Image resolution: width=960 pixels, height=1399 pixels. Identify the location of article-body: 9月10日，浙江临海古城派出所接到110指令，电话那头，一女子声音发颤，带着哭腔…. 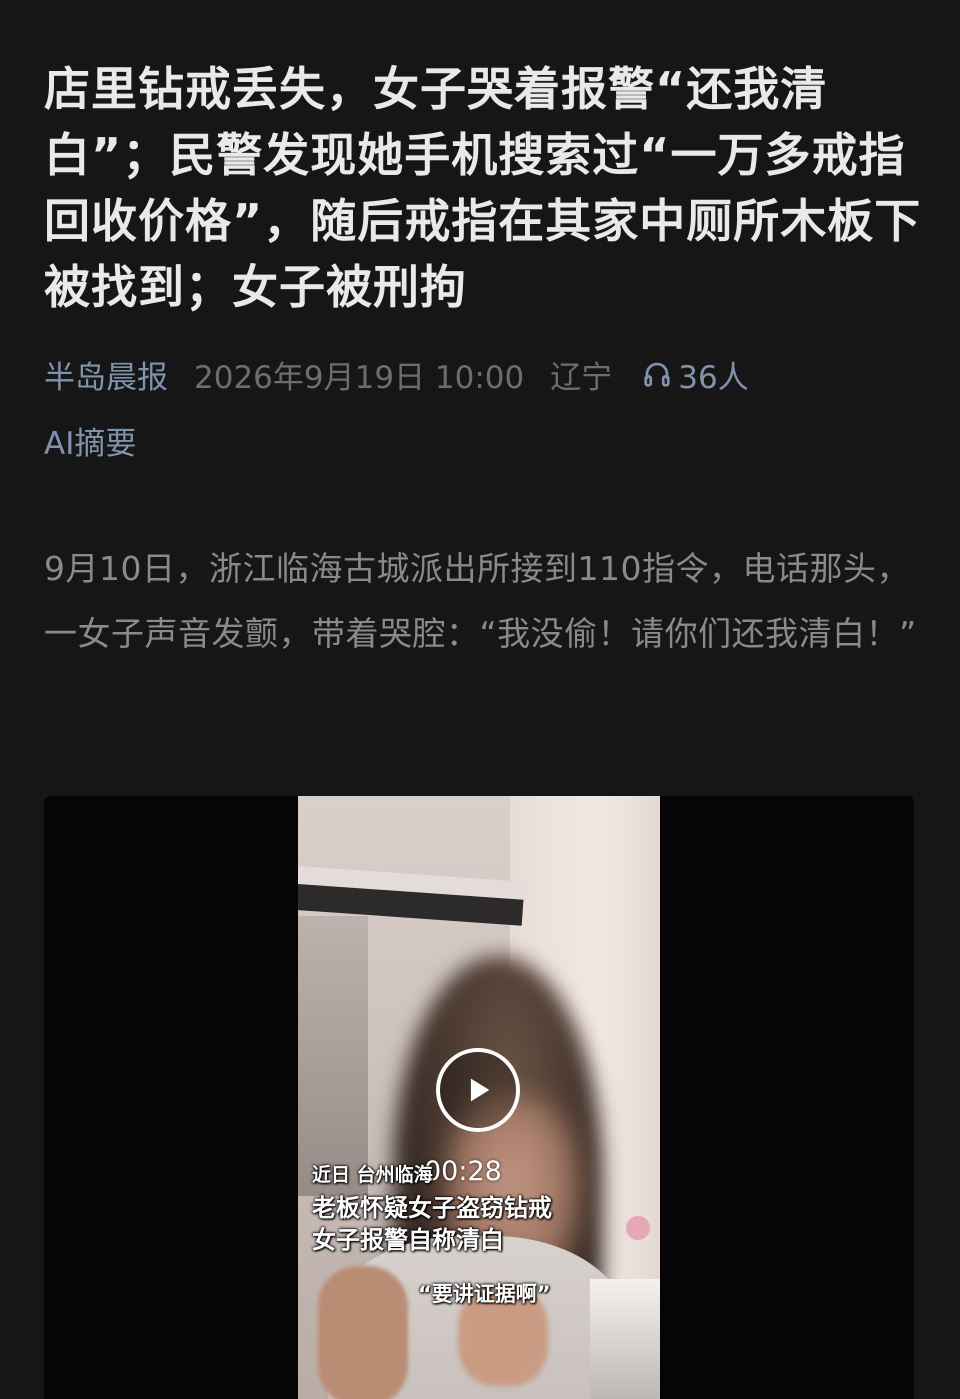
(480, 601).